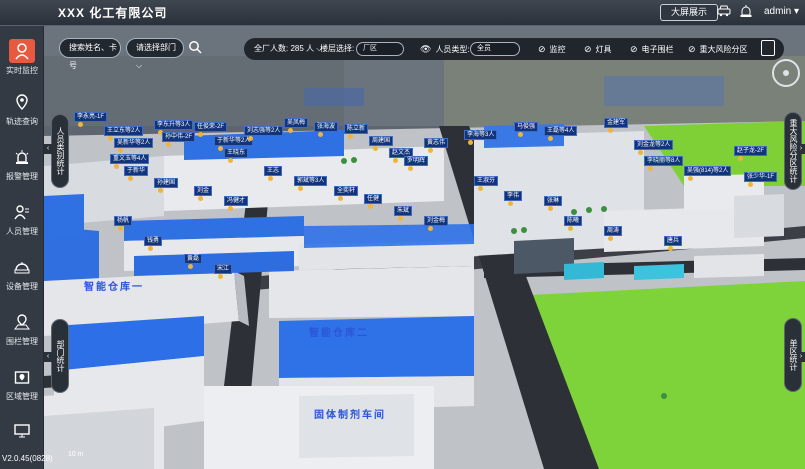 The image size is (805, 469). Describe the element at coordinates (22, 277) in the screenshot. I see `sidebar-item-device: 设备管理` at that location.